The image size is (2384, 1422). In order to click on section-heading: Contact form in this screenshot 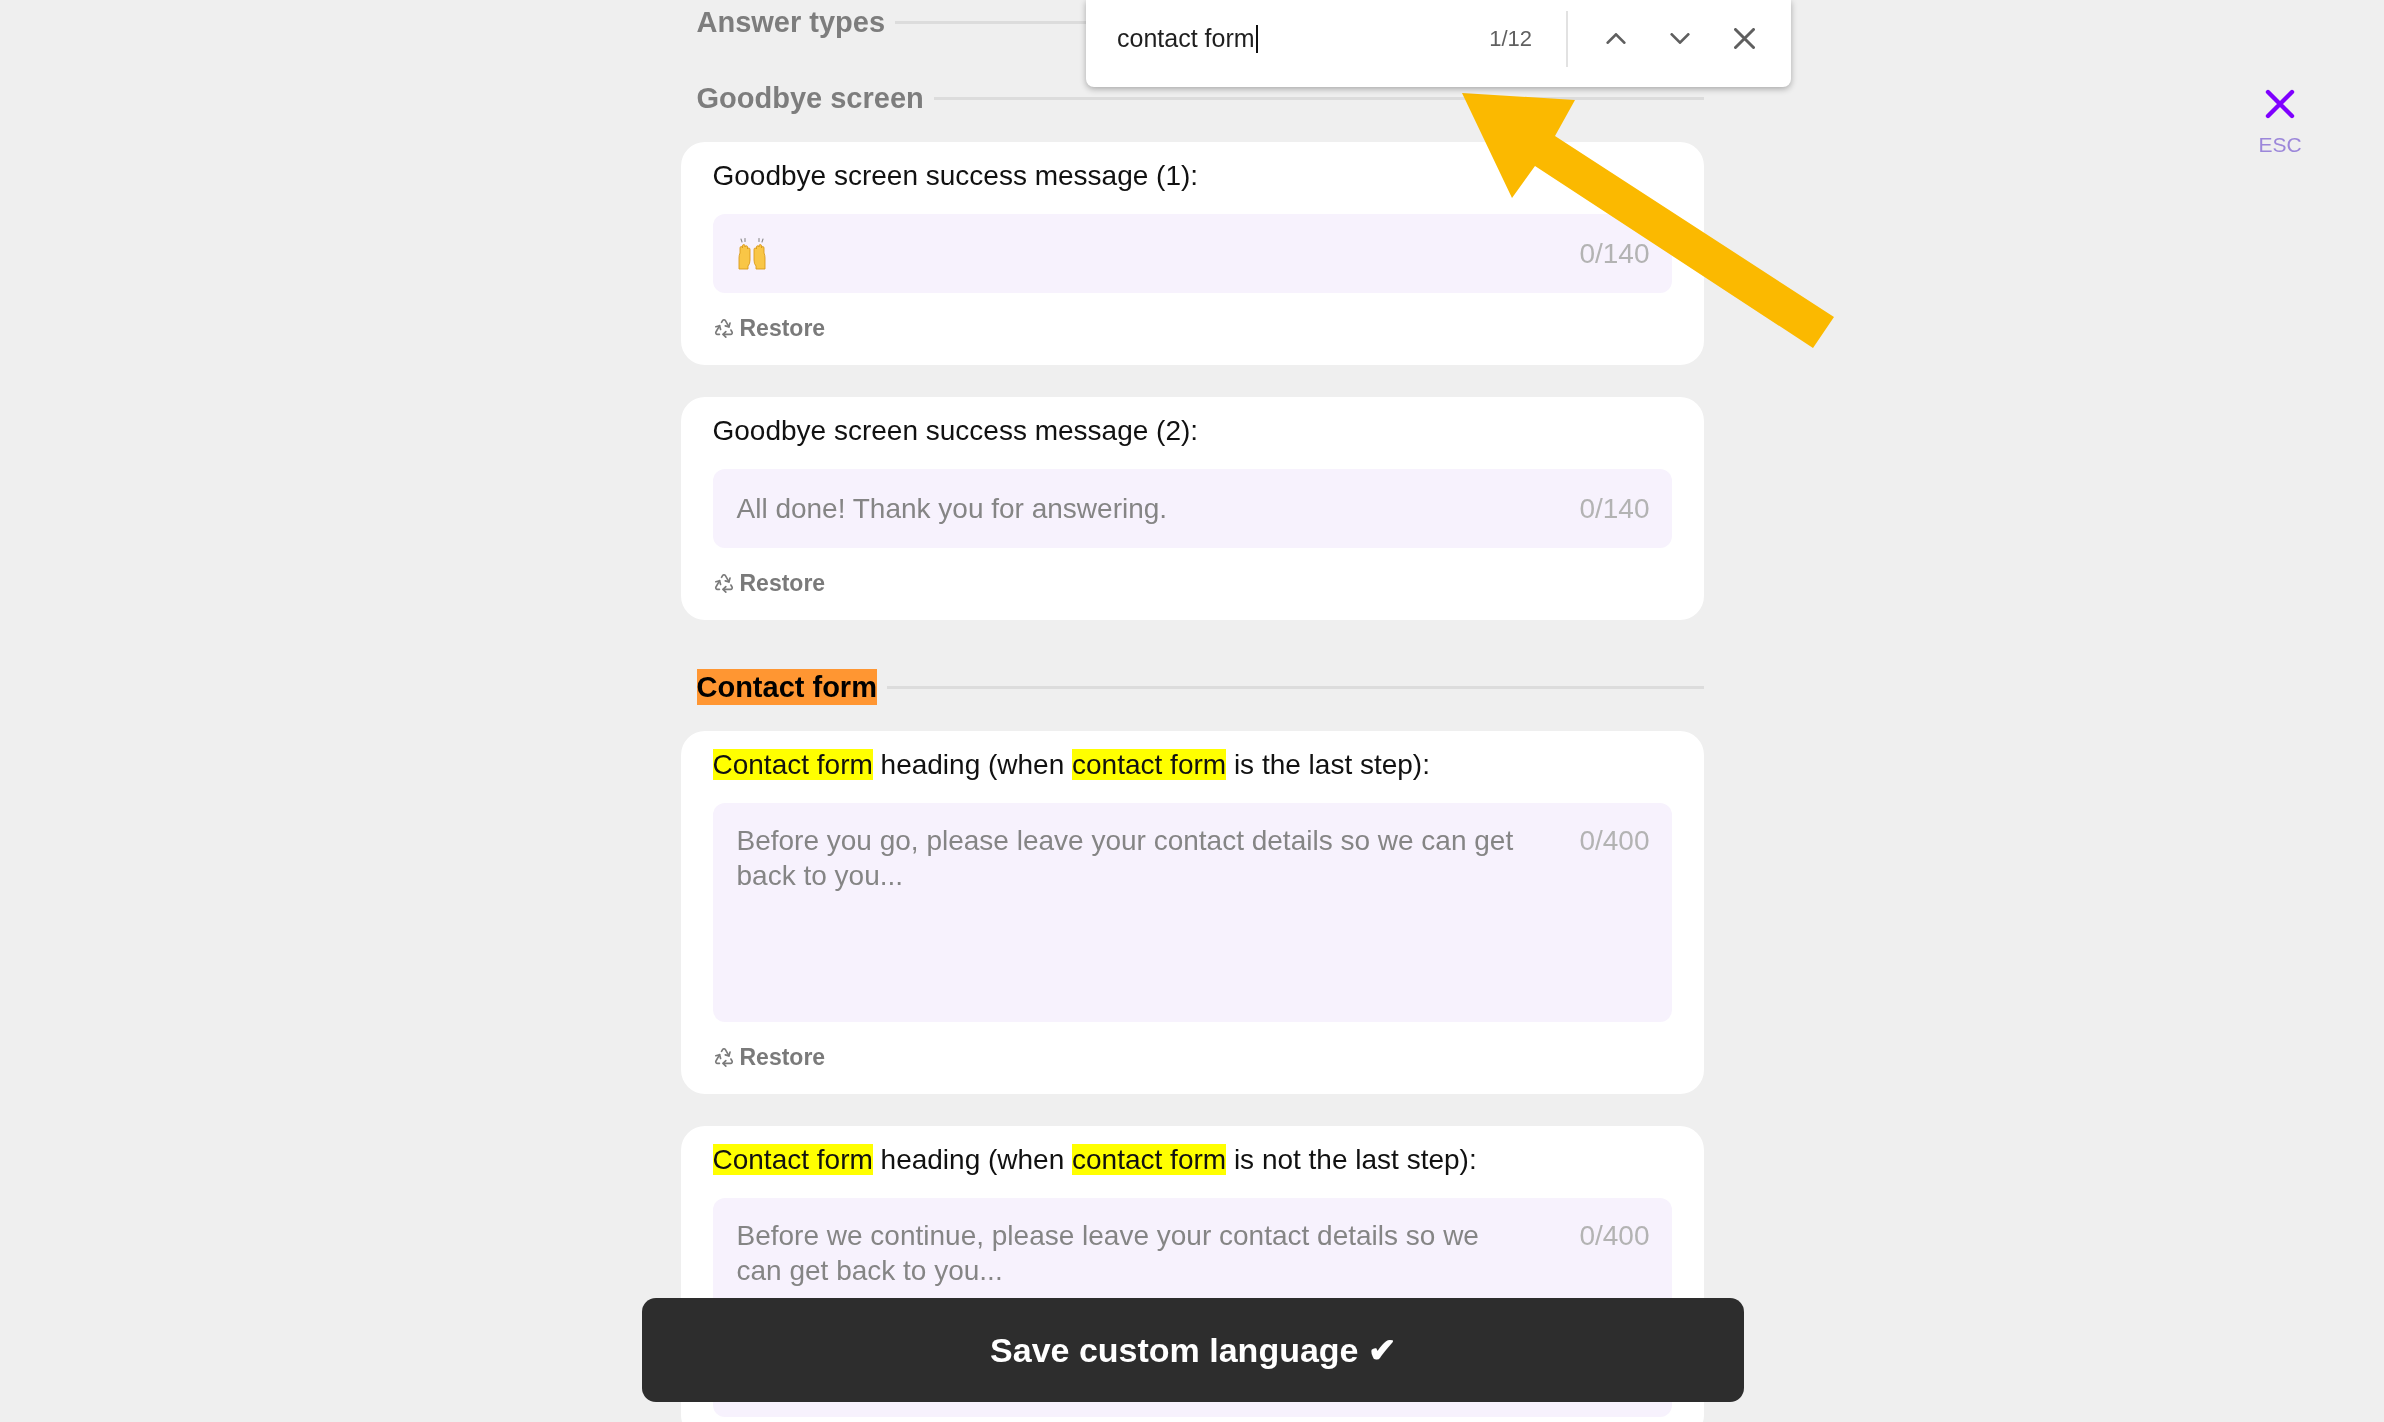, I will do `click(786, 687)`.